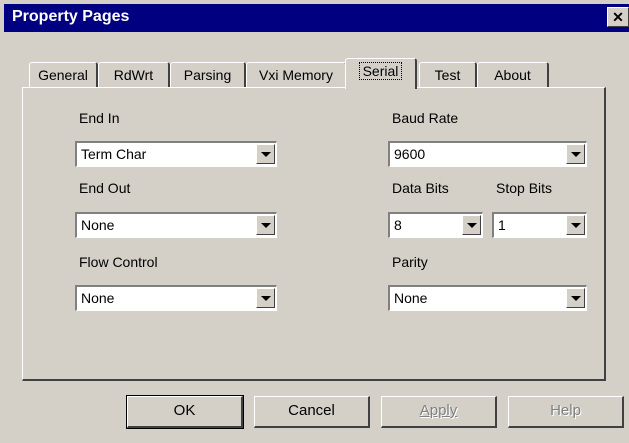 This screenshot has height=443, width=629. I want to click on parity-dropdown-button, so click(575, 298).